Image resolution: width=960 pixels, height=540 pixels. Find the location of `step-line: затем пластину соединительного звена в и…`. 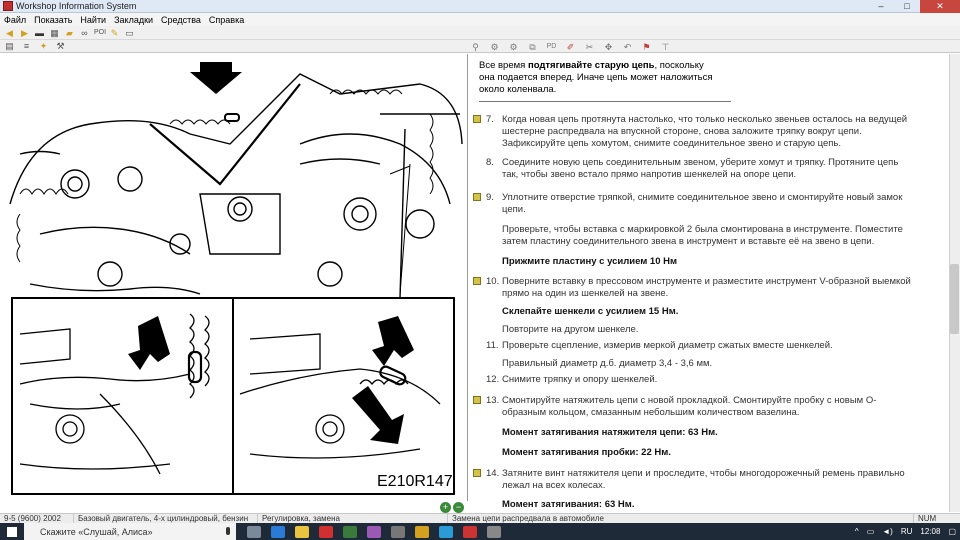

step-line: затем пластину соединительного звена в и… is located at coordinates (688, 241).